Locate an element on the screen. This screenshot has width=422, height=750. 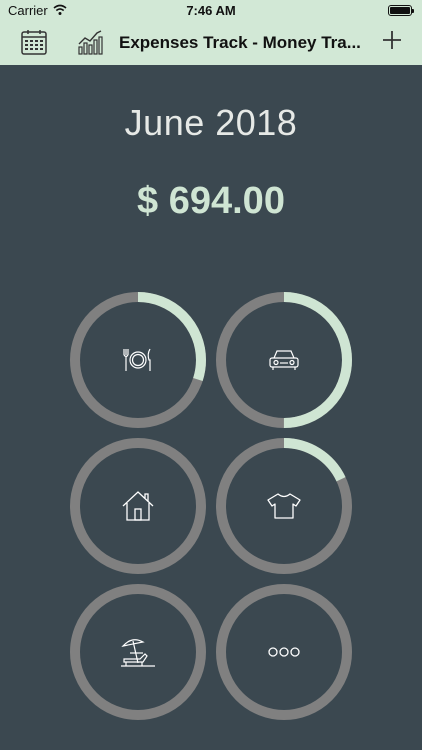
status-bar: Carrier 7:46 AM is located at coordinates (211, 11).